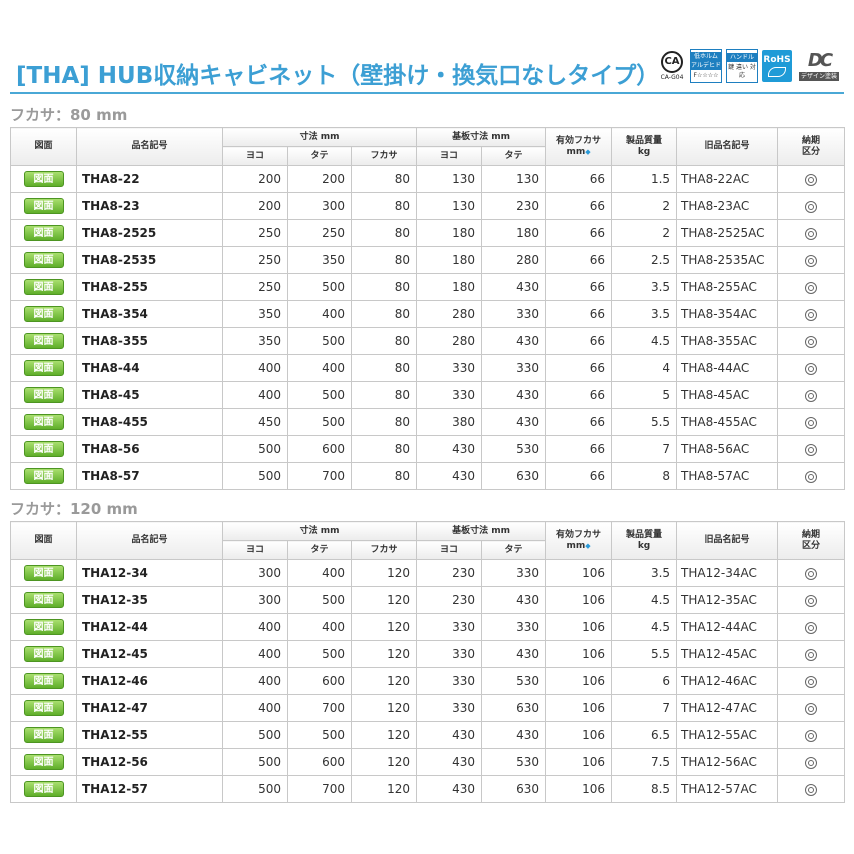 The width and height of the screenshot is (854, 854). I want to click on cell-weight: 7, so click(644, 708).